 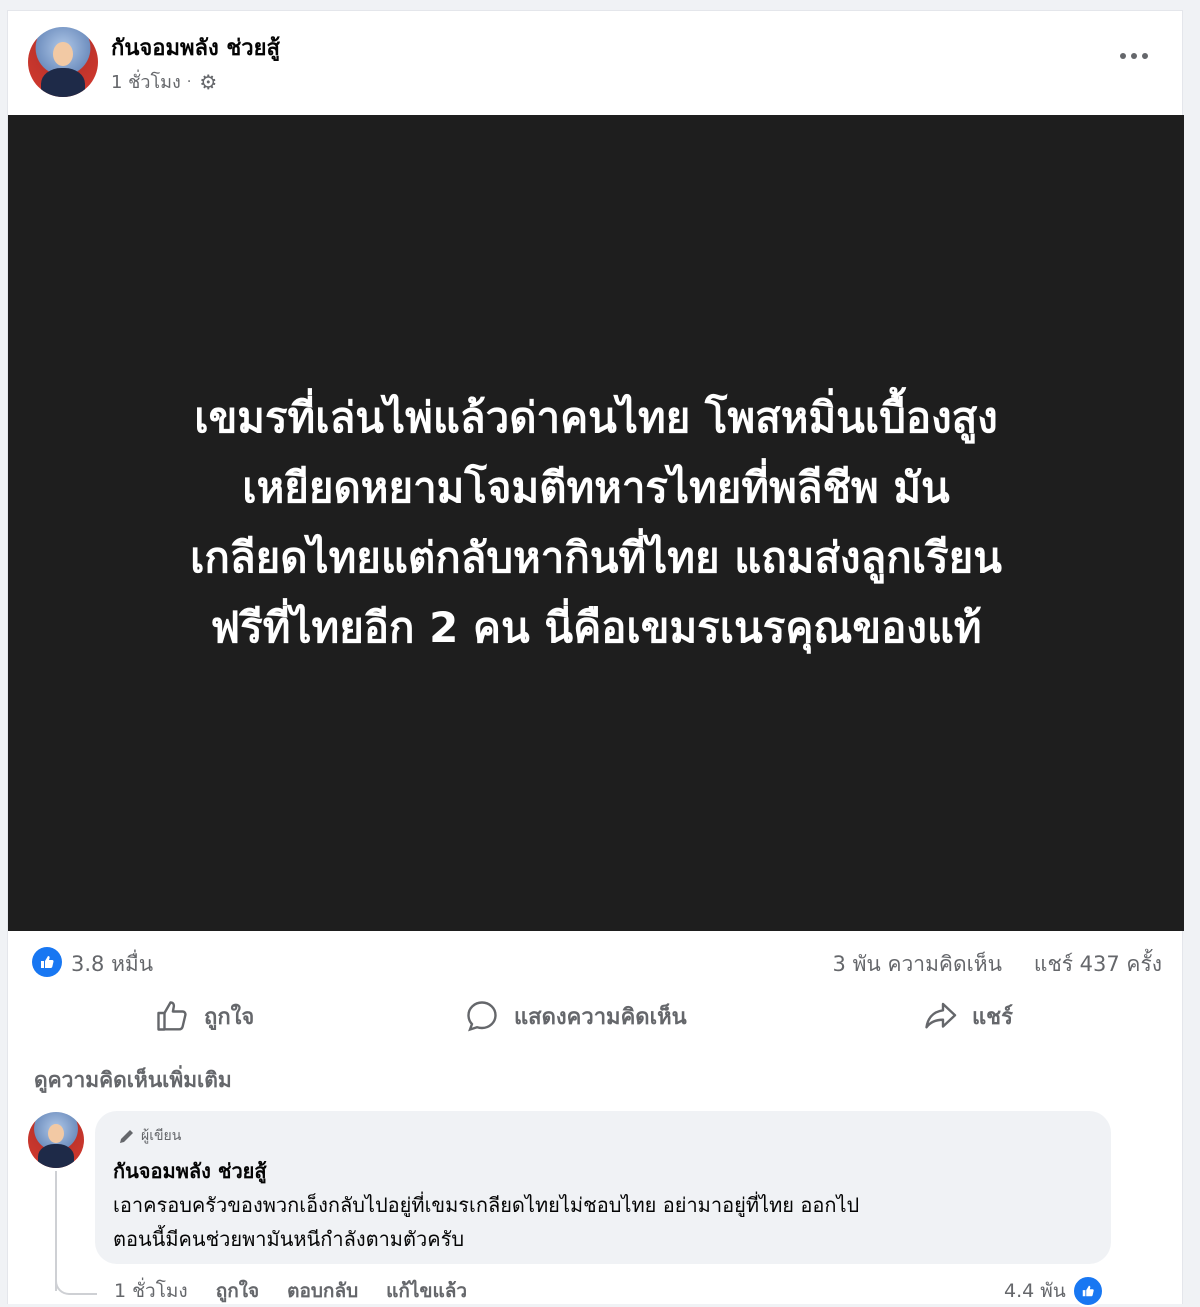 I want to click on more-options-button, so click(x=1134, y=56).